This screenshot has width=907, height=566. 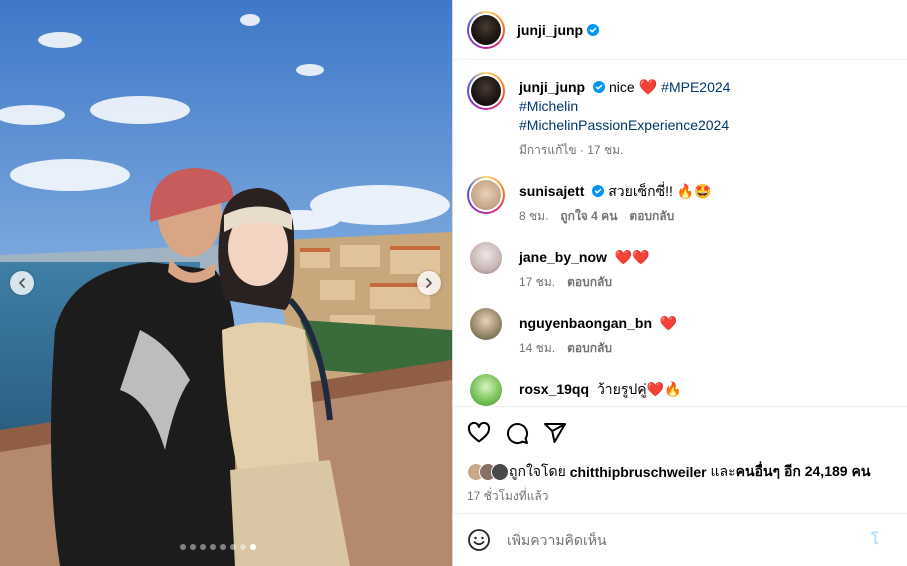 What do you see at coordinates (479, 433) in the screenshot?
I see `heart-outline-icon` at bounding box center [479, 433].